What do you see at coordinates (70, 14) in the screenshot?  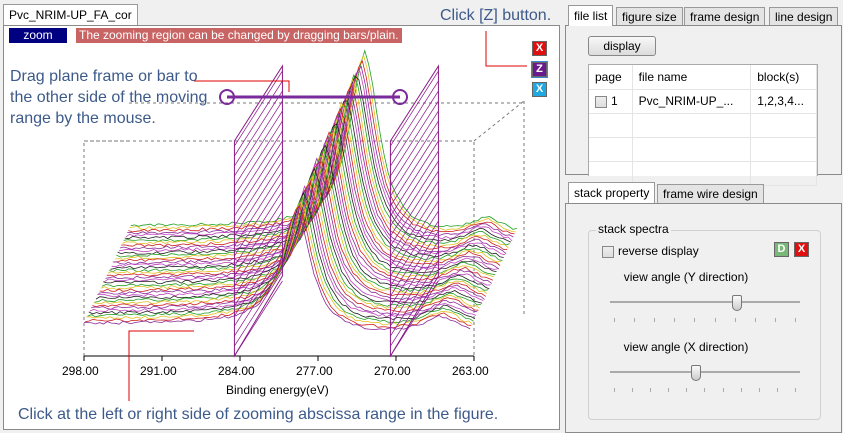 I see `tab-spectrum: Pvc_NRIM-UP_FA_cor` at bounding box center [70, 14].